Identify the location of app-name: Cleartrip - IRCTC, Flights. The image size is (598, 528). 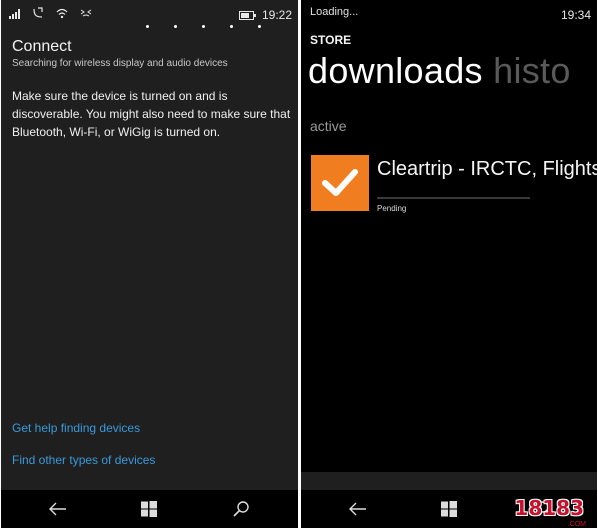
(487, 169).